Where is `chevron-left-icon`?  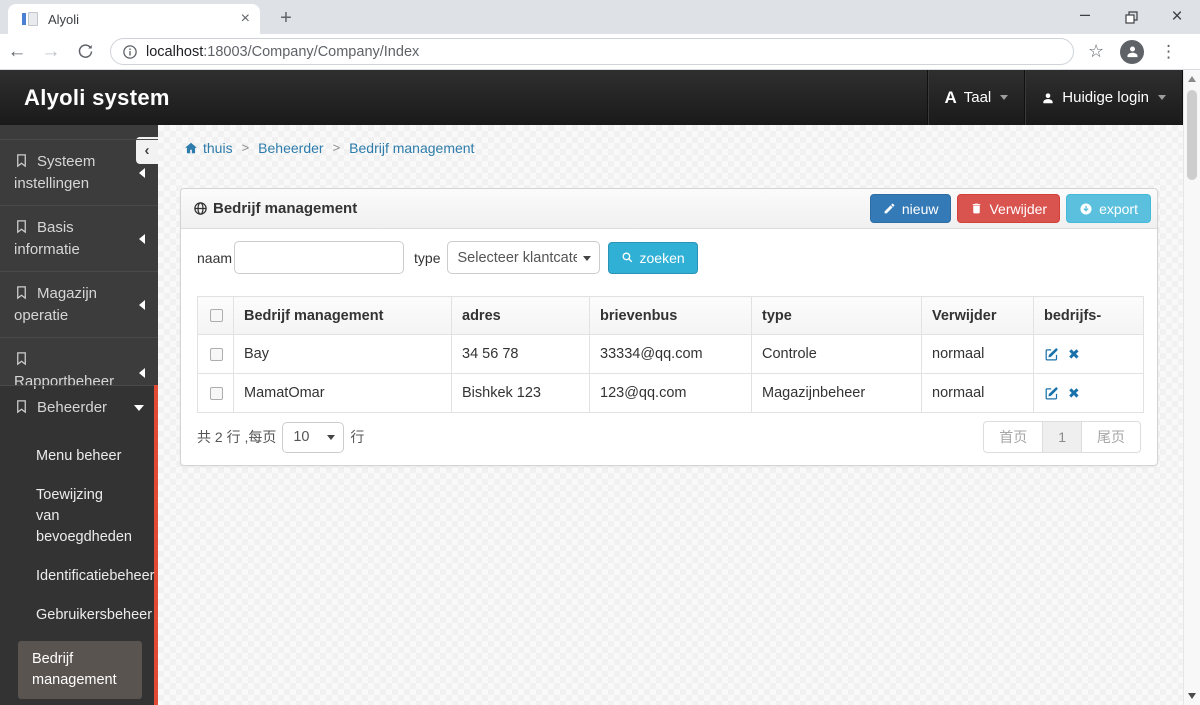
chevron-left-icon is located at coordinates (142, 304).